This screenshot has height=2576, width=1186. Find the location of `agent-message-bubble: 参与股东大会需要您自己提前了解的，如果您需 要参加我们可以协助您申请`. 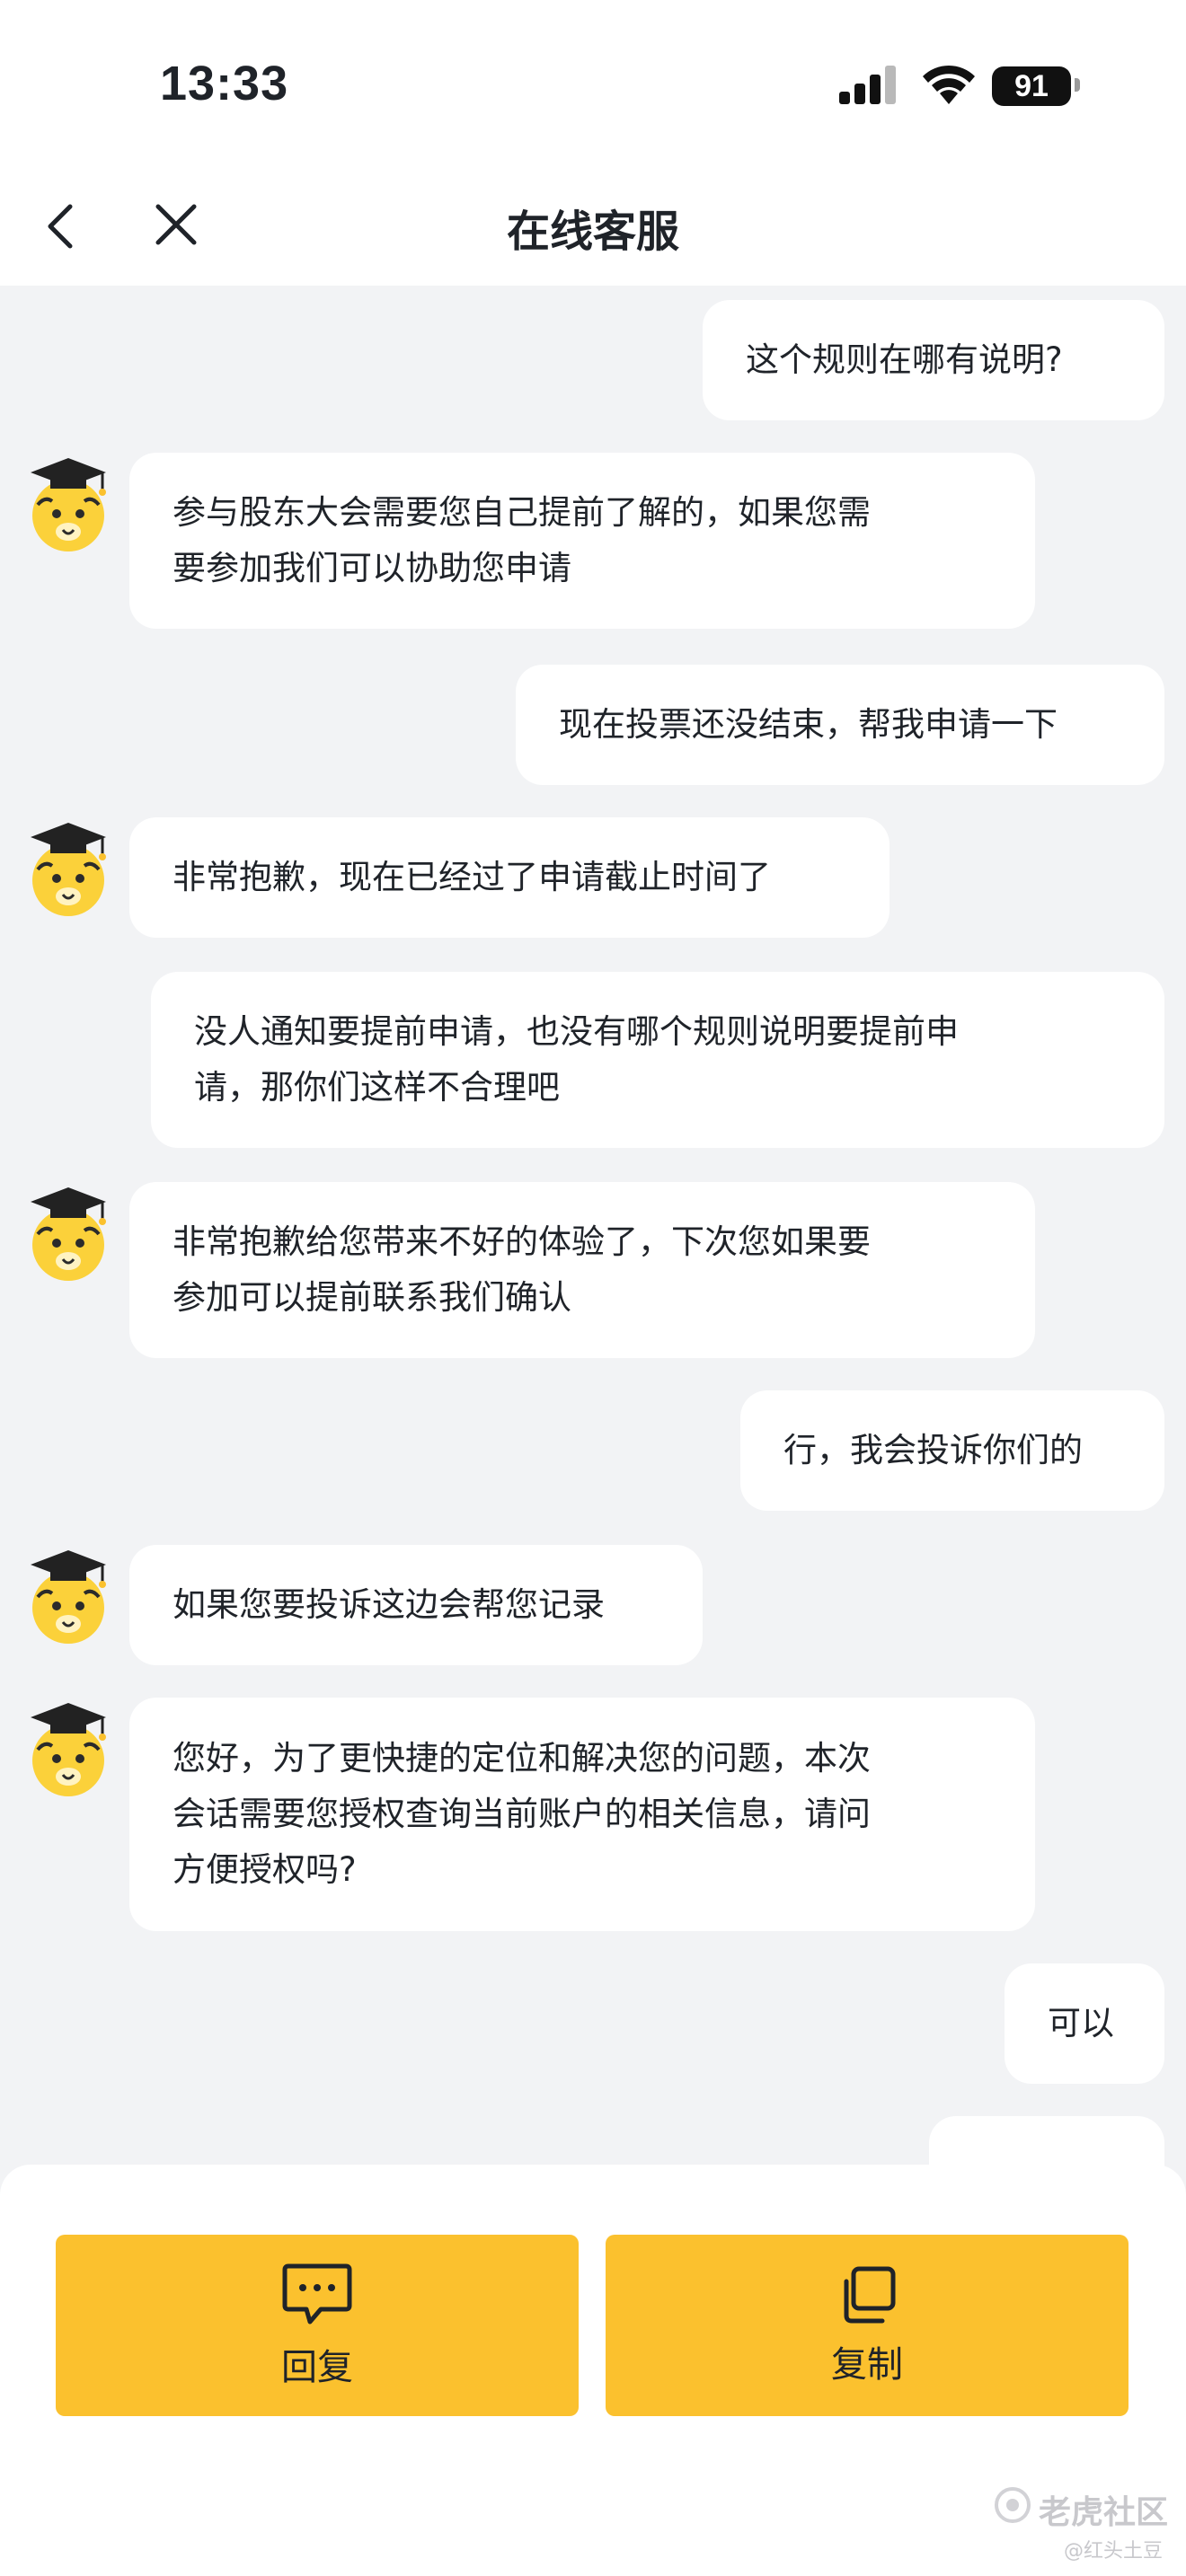

agent-message-bubble: 参与股东大会需要您自己提前了解的，如果您需 要参加我们可以协助您申请 is located at coordinates (582, 541).